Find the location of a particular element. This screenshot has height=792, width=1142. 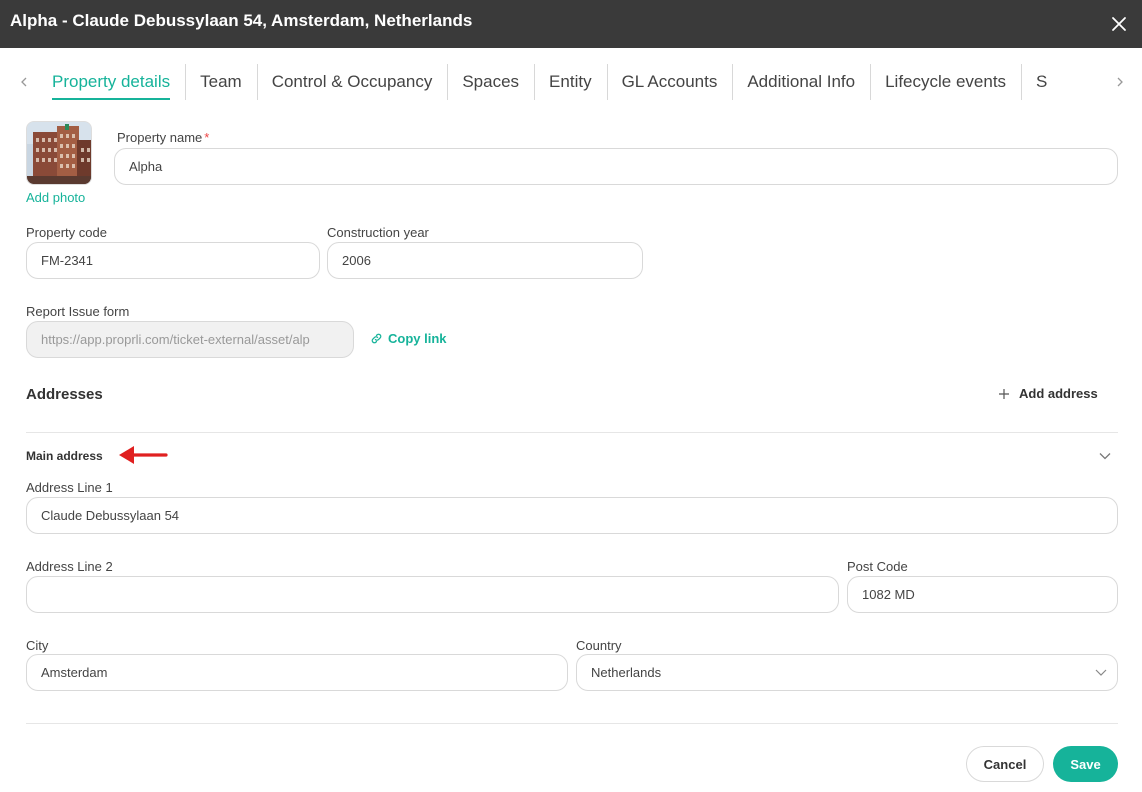

save-button: Save is located at coordinates (1085, 764).